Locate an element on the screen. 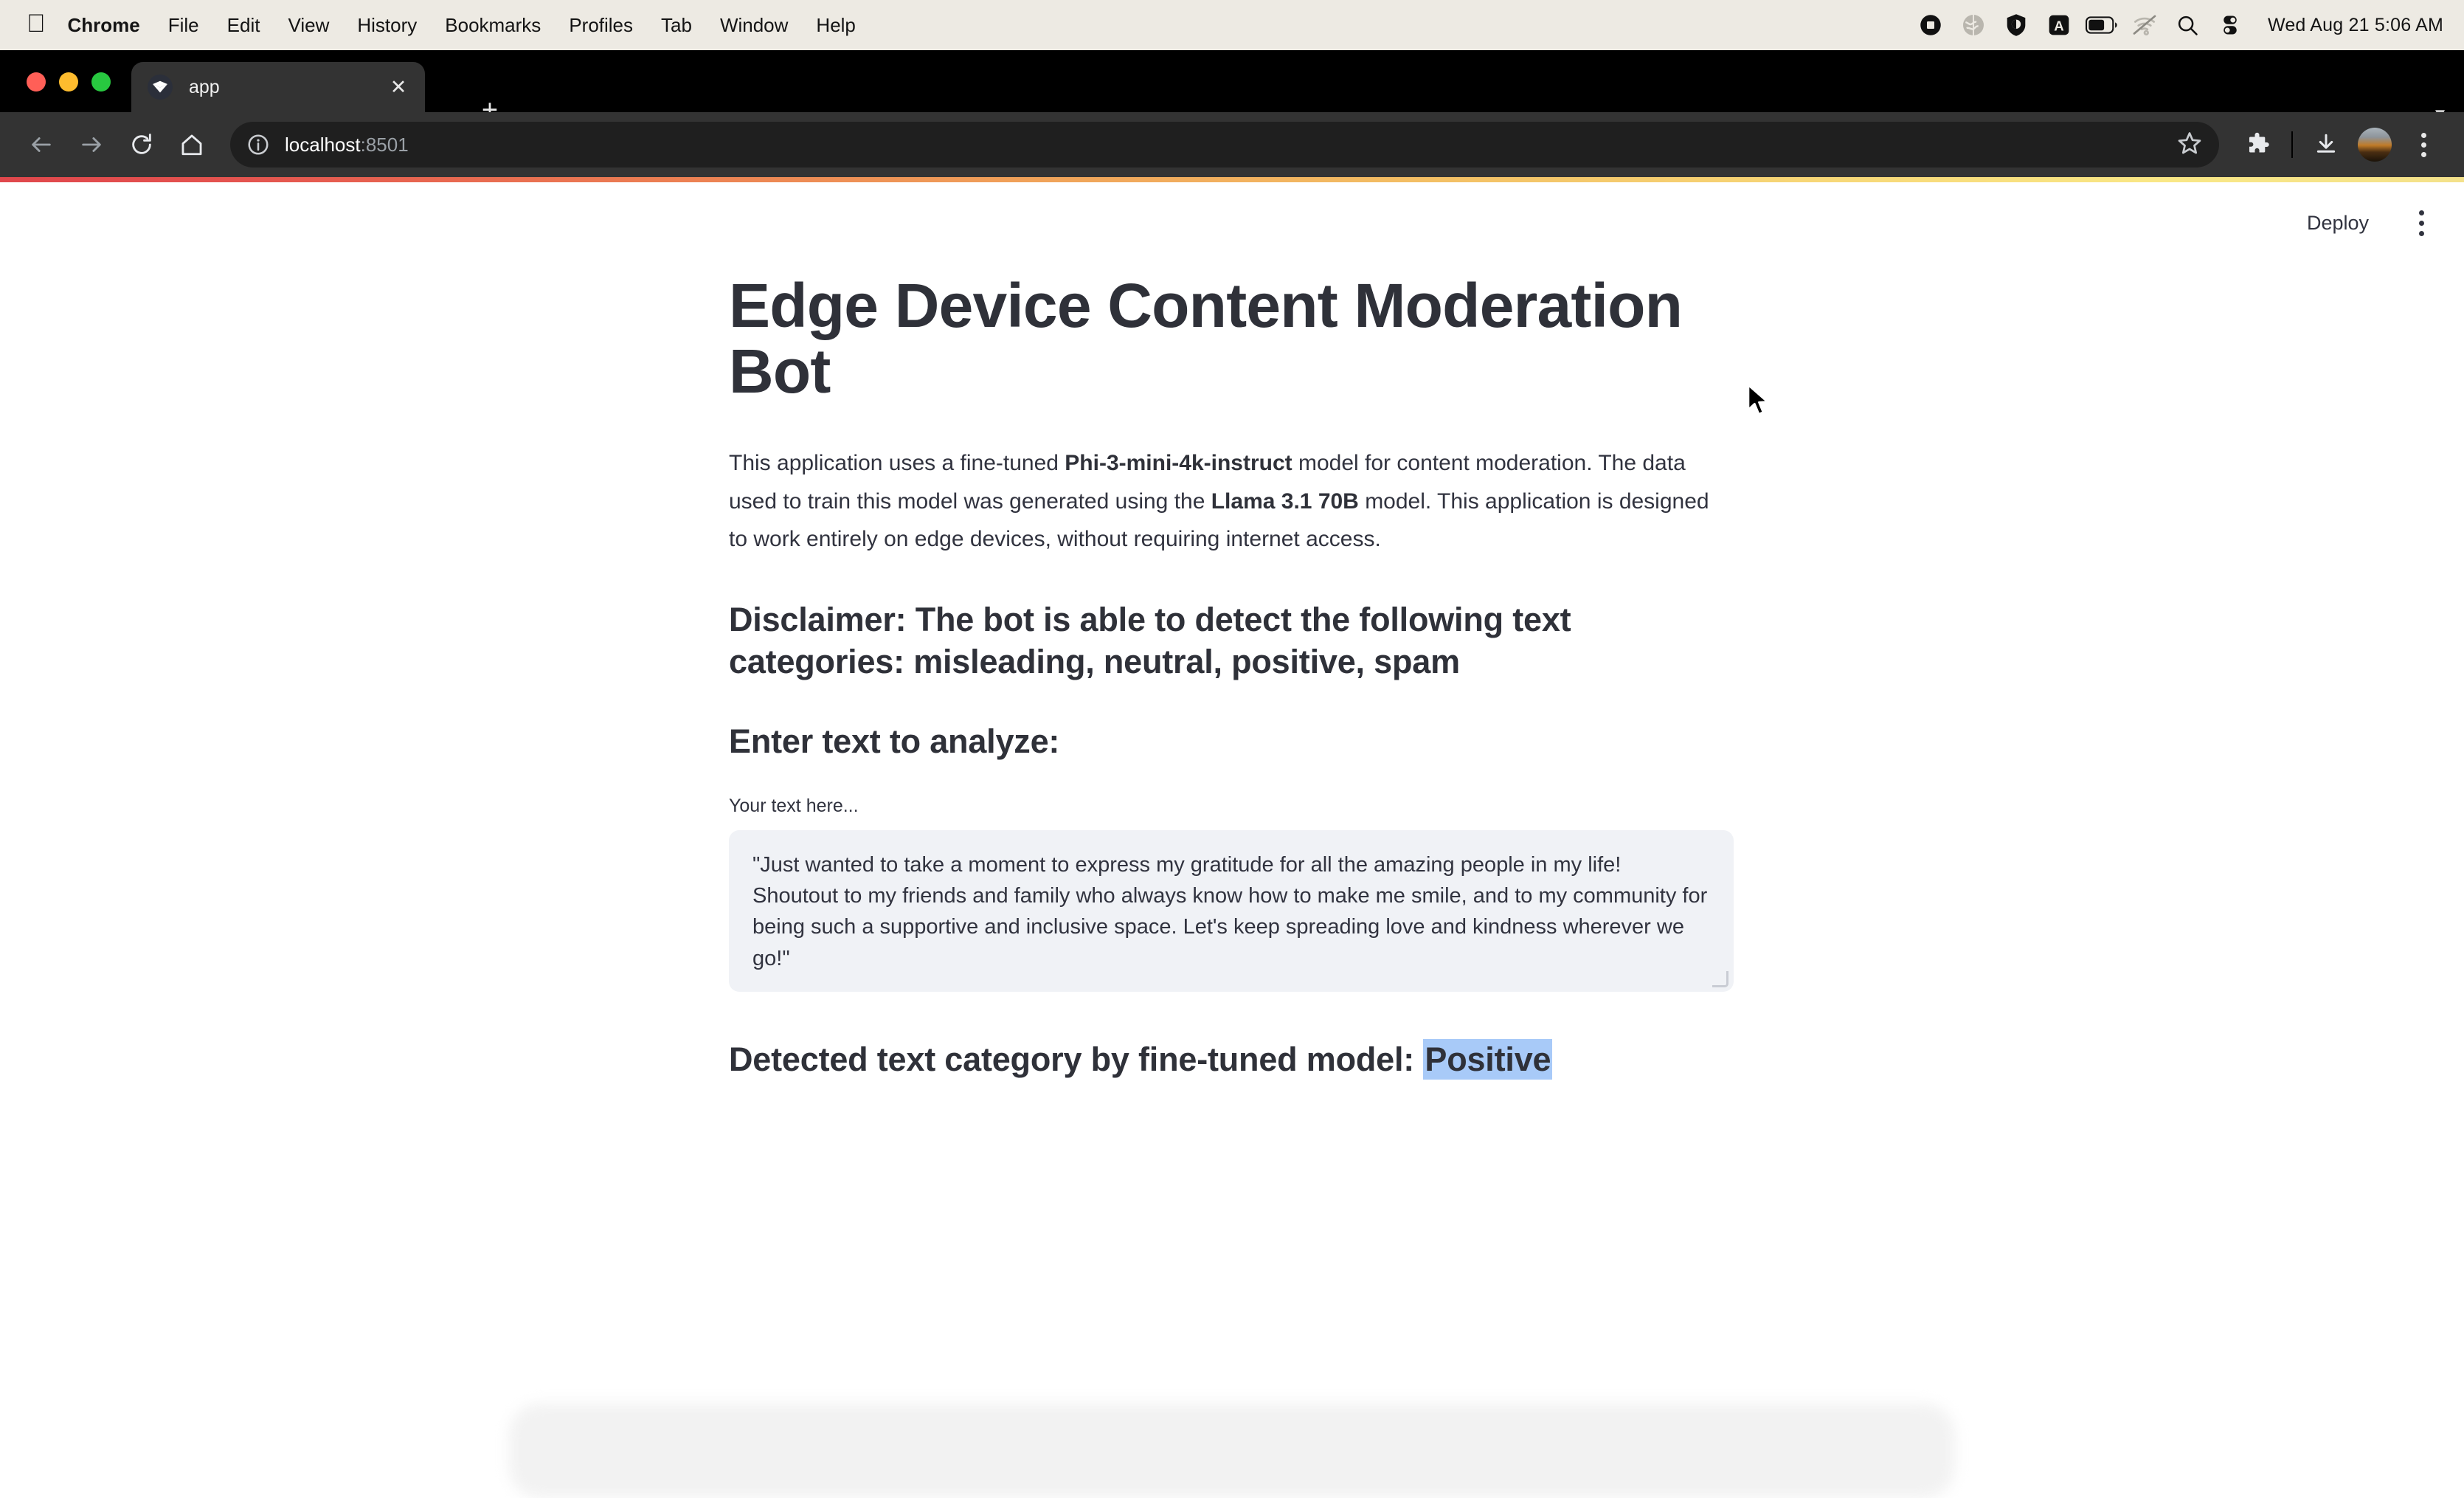 Image resolution: width=2464 pixels, height=1498 pixels. chrome-menu-kebab-icon is located at coordinates (2423, 145).